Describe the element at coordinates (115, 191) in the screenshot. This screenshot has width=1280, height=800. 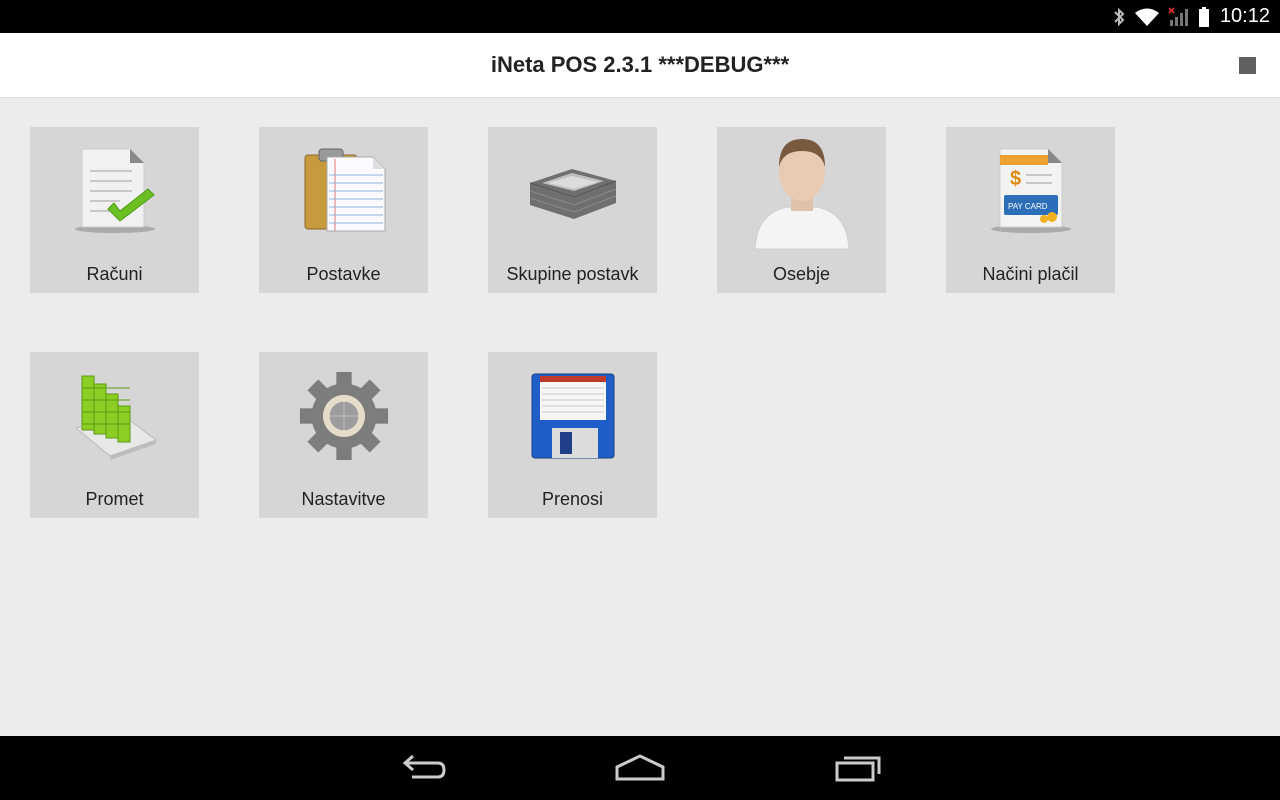
I see `receipt-check-icon` at that location.